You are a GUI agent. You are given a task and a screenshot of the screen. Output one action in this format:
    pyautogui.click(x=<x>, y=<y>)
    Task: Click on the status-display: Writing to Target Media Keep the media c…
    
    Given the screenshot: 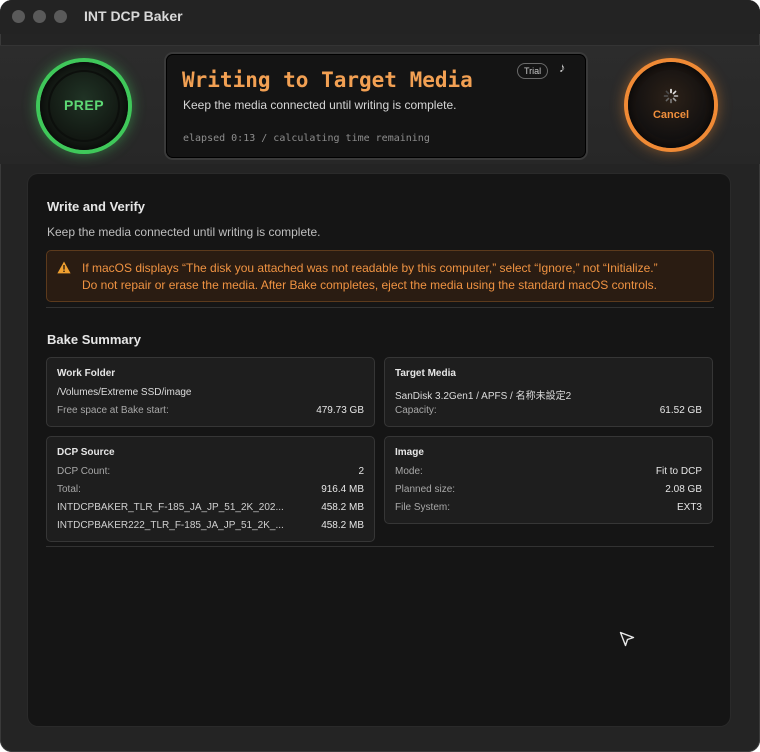 What is the action you would take?
    pyautogui.click(x=376, y=106)
    